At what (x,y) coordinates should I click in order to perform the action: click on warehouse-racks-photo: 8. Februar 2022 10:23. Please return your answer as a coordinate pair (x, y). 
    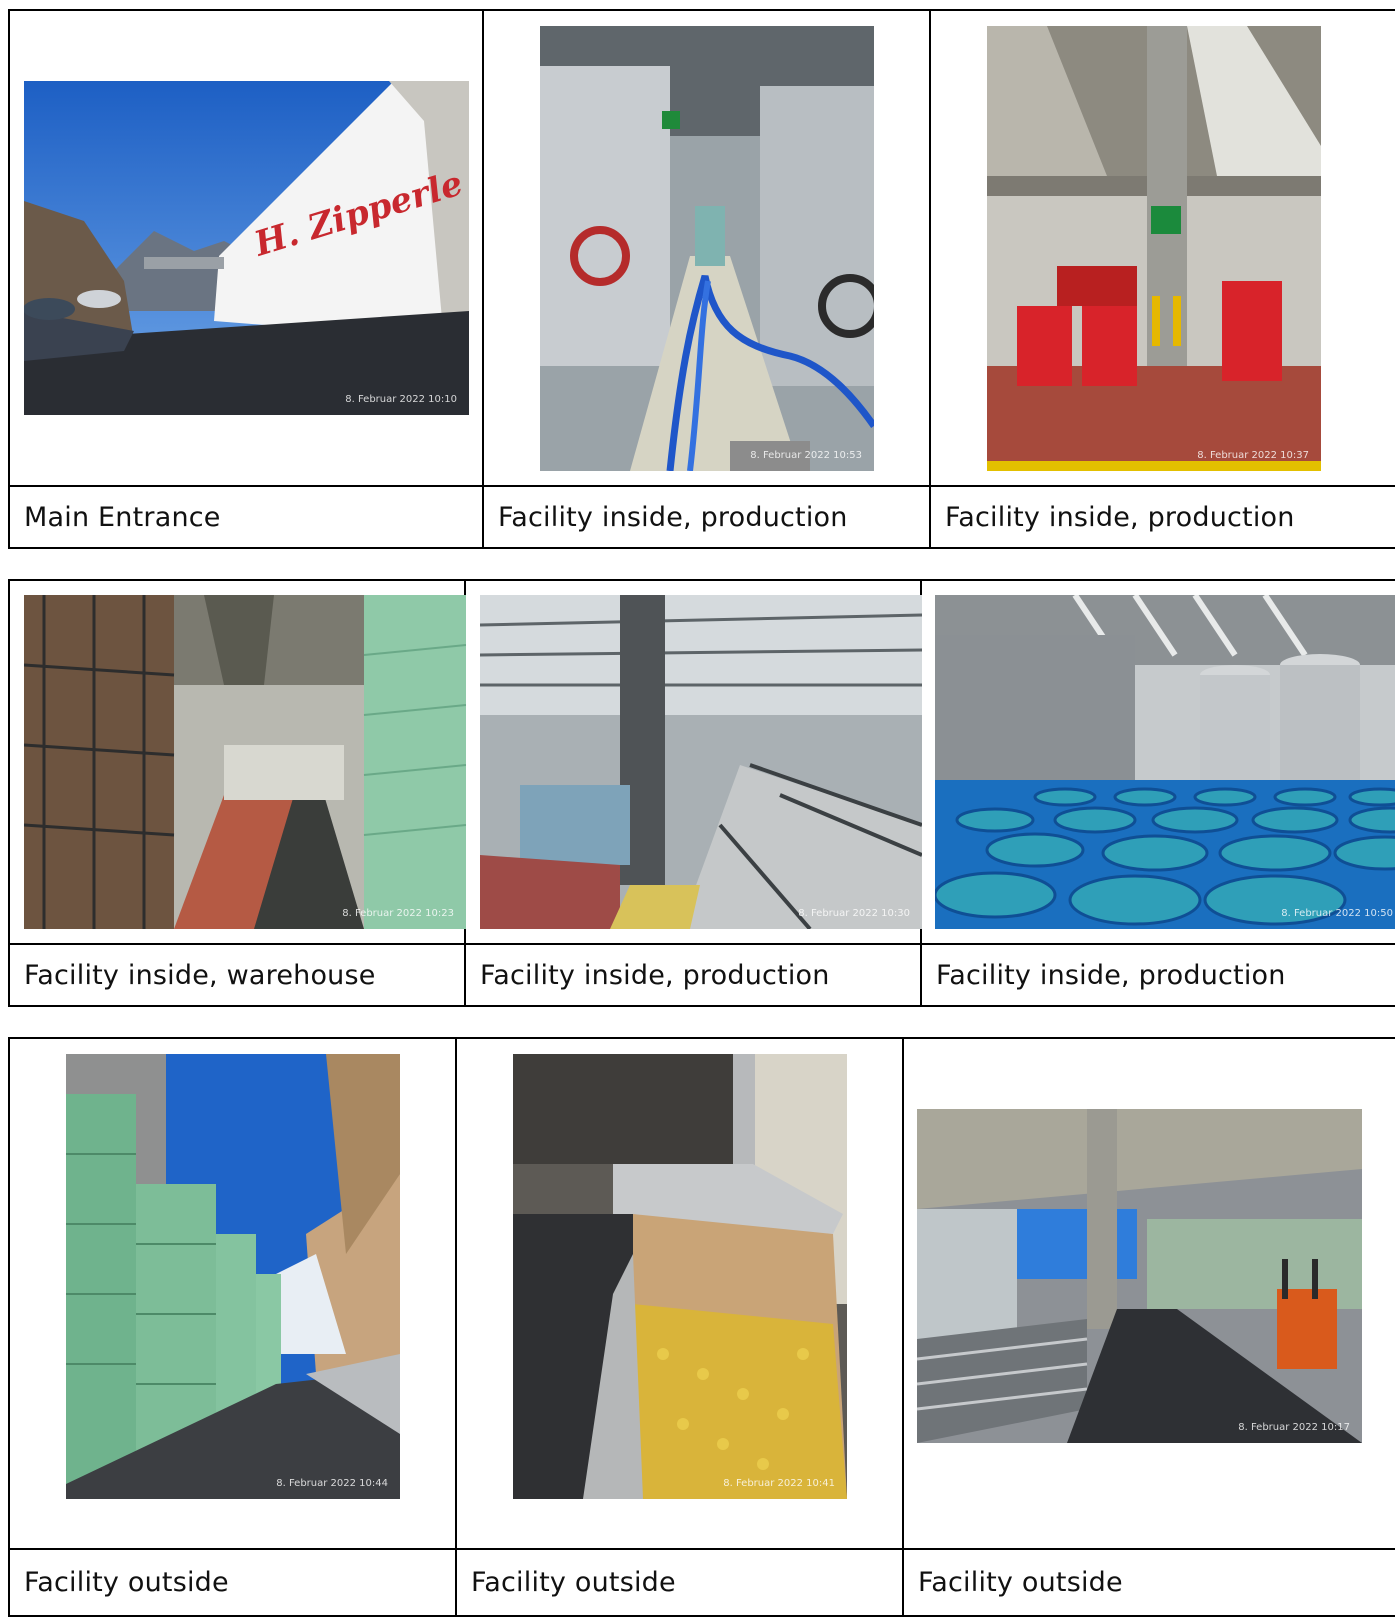
    Looking at the image, I should click on (245, 762).